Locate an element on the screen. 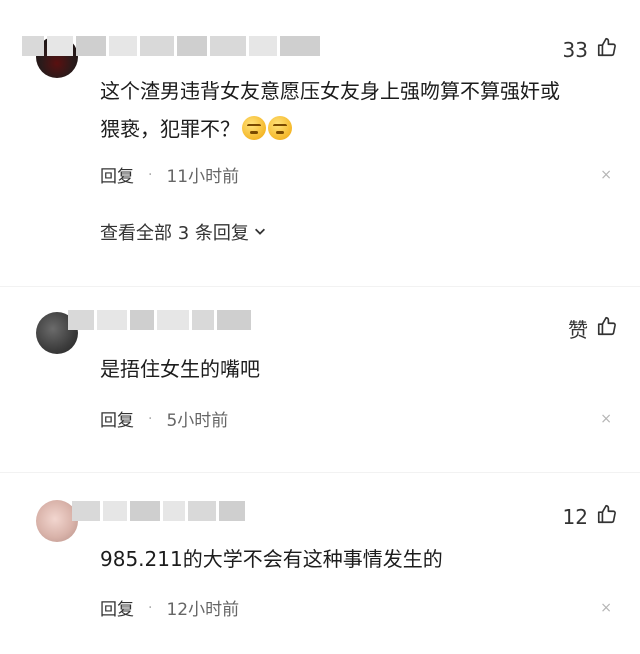 The width and height of the screenshot is (640, 654). like-button: 赞 is located at coordinates (593, 328).